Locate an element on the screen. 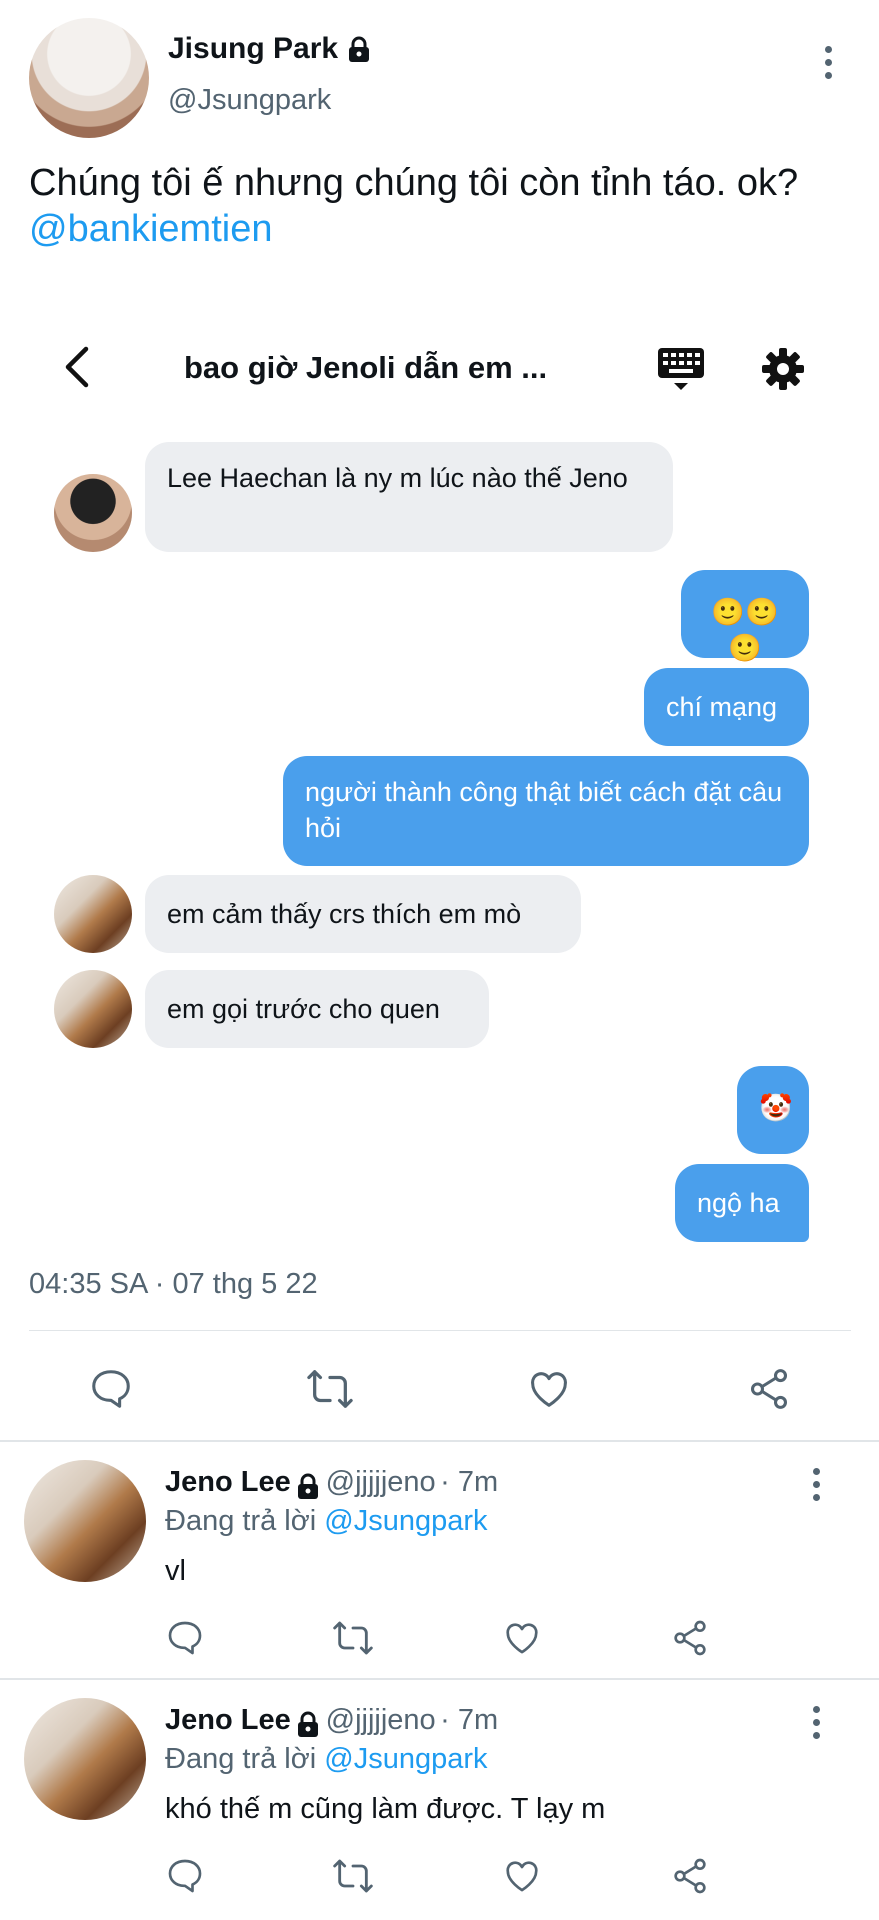  author-name: Jisung Park is located at coordinates (253, 48).